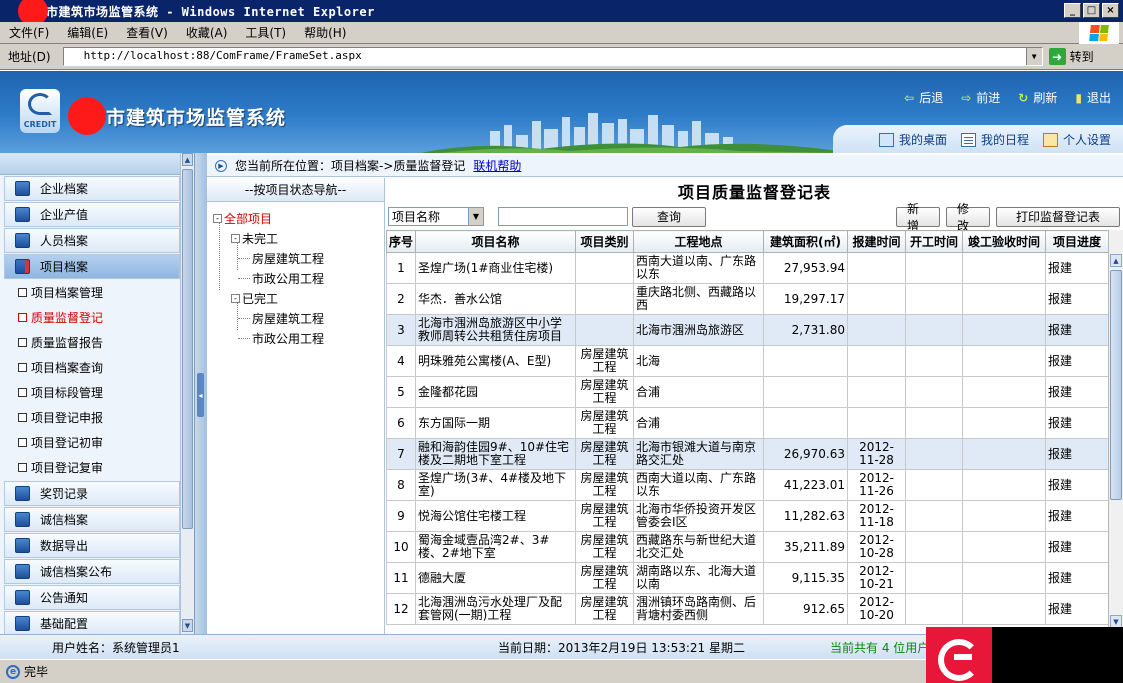 The height and width of the screenshot is (683, 1123). Describe the element at coordinates (1037, 97) in the screenshot. I see `refresh-button: ↻ 刷新` at that location.